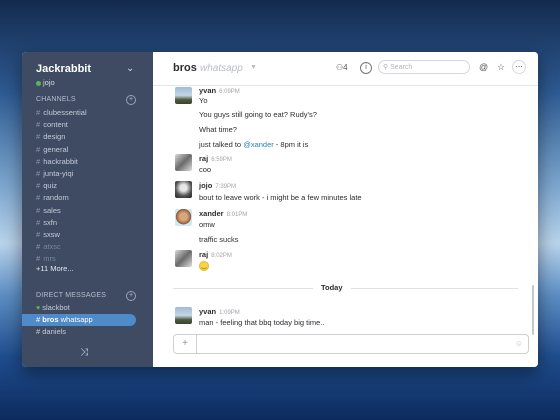  I want to click on message-input: + ☺, so click(351, 344).